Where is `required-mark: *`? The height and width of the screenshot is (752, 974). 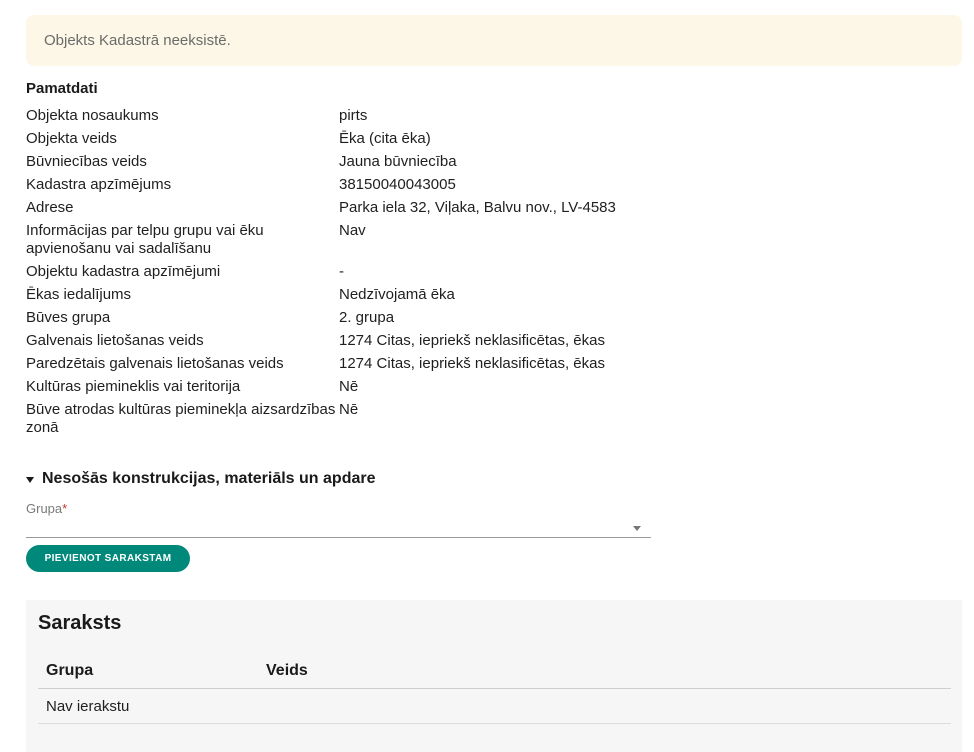
required-mark: * is located at coordinates (65, 508).